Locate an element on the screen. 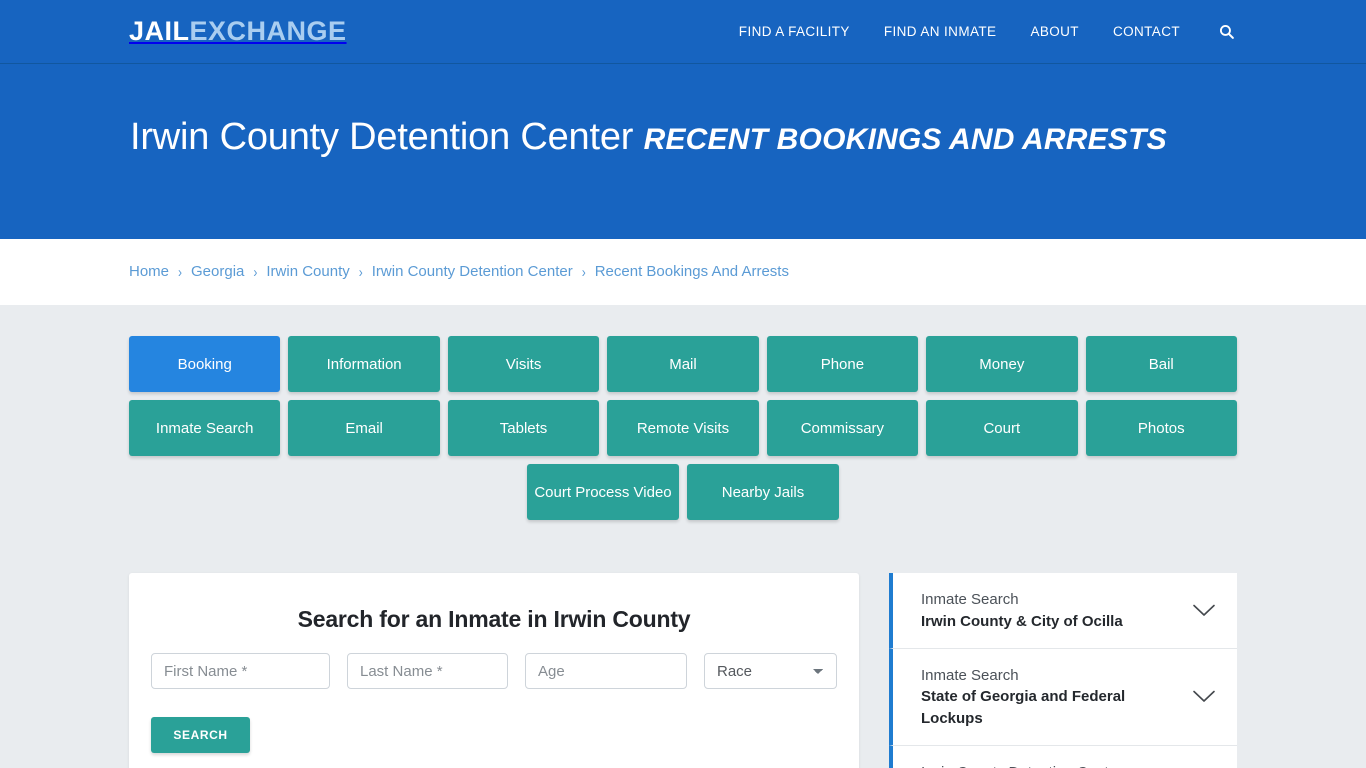  inmate-search-heading: Search for an Inmate in Irwin County is located at coordinates (494, 619).